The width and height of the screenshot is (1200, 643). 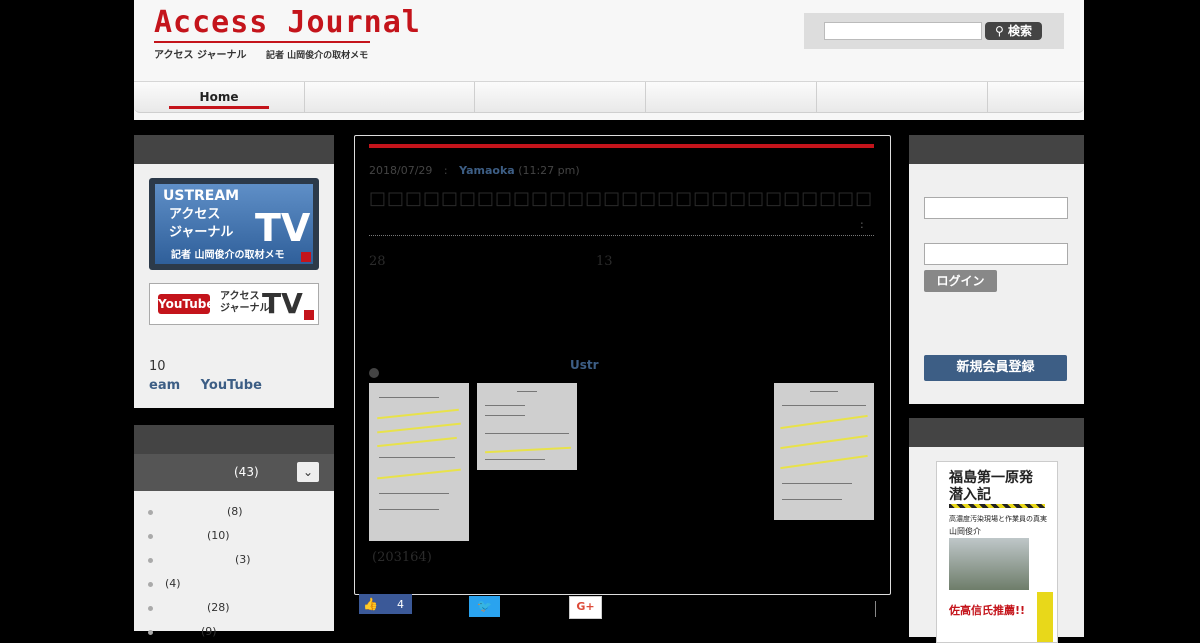 What do you see at coordinates (189, 535) in the screenshot?
I see `list-item: (10)` at bounding box center [189, 535].